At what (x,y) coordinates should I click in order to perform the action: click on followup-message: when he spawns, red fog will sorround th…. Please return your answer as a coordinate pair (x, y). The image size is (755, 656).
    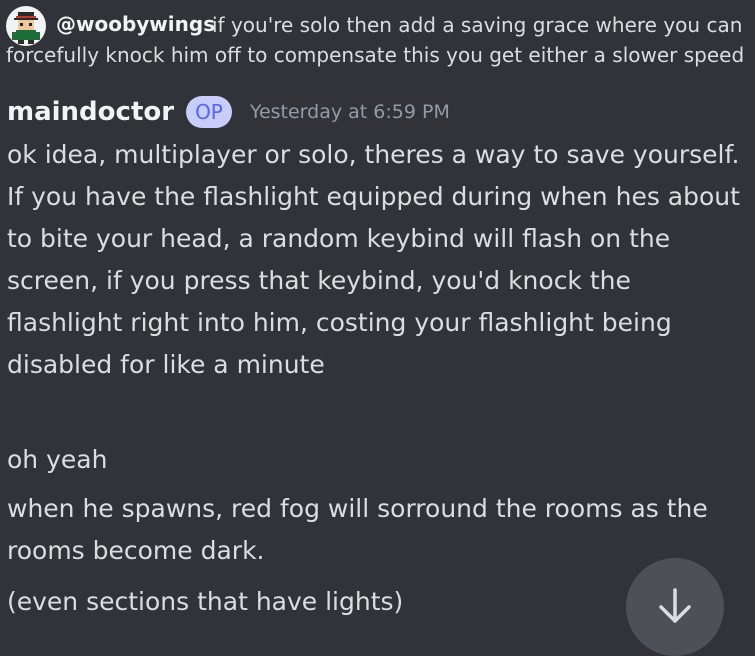
    Looking at the image, I should click on (357, 529).